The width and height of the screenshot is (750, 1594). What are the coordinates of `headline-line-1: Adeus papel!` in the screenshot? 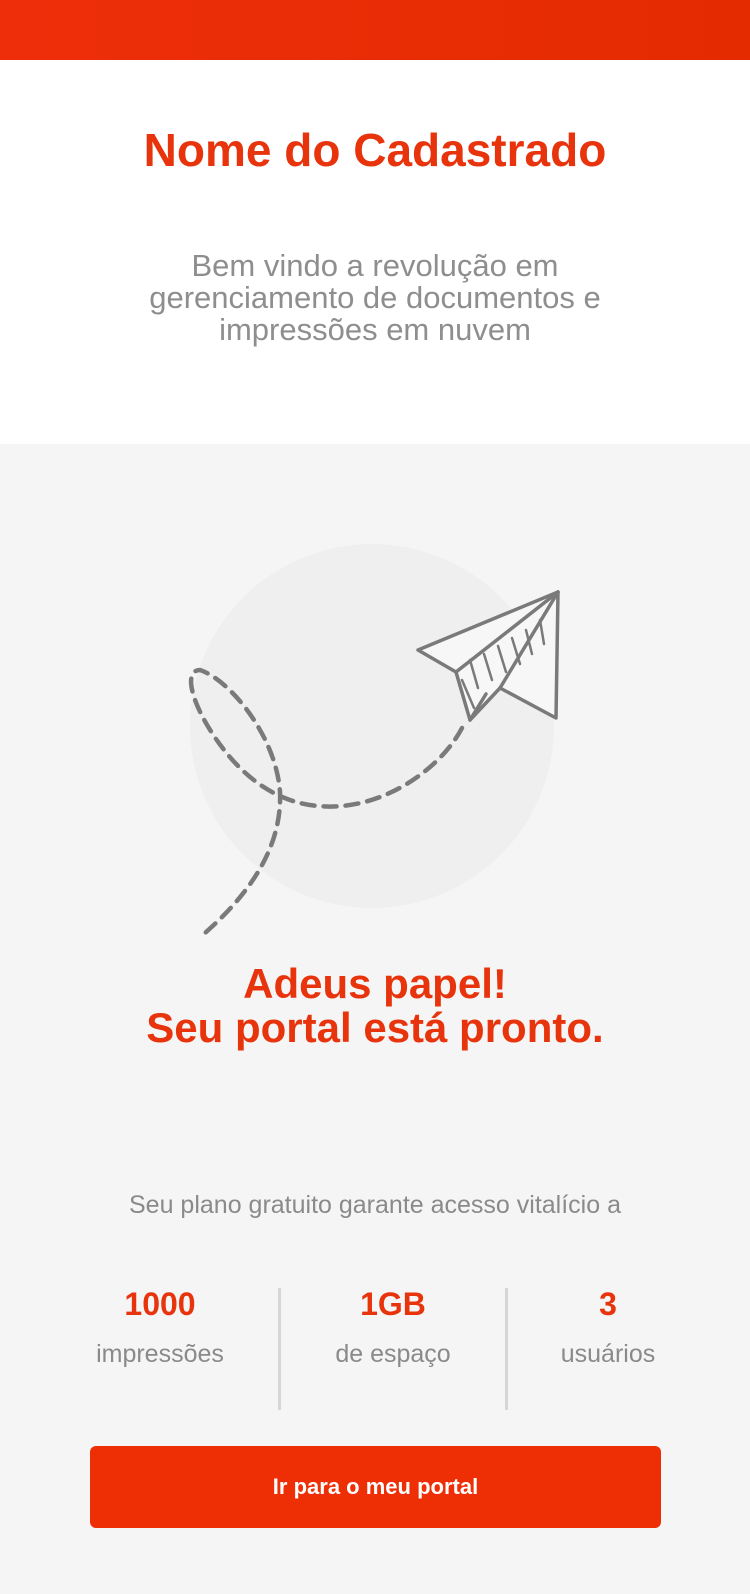 It's located at (375, 983).